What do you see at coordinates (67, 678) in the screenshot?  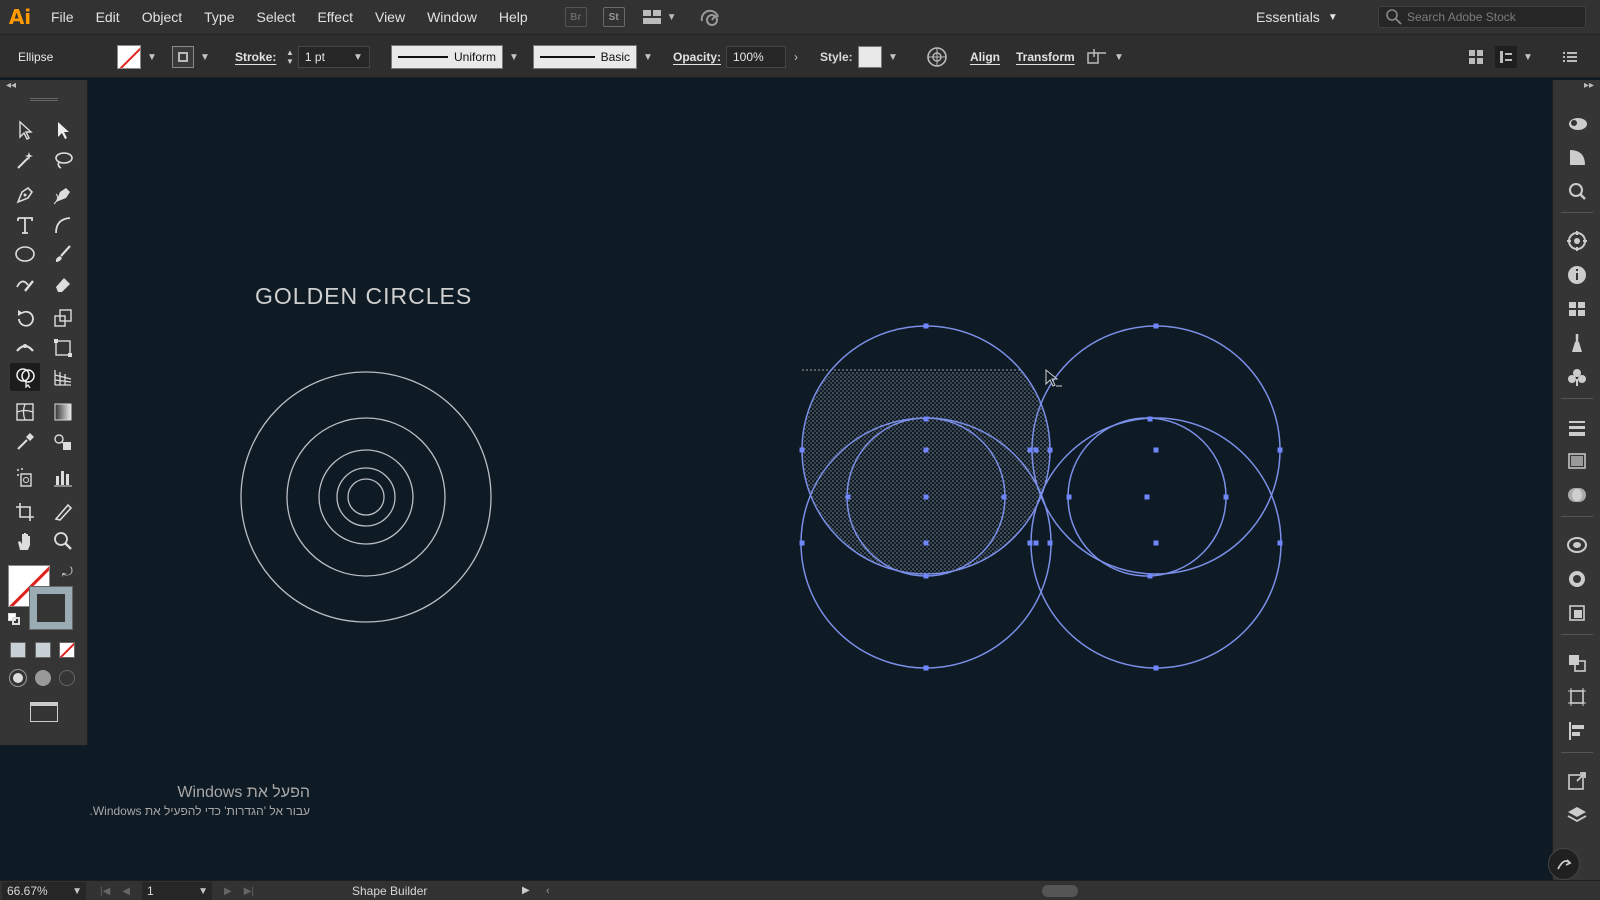 I see `draw-inside-icon` at bounding box center [67, 678].